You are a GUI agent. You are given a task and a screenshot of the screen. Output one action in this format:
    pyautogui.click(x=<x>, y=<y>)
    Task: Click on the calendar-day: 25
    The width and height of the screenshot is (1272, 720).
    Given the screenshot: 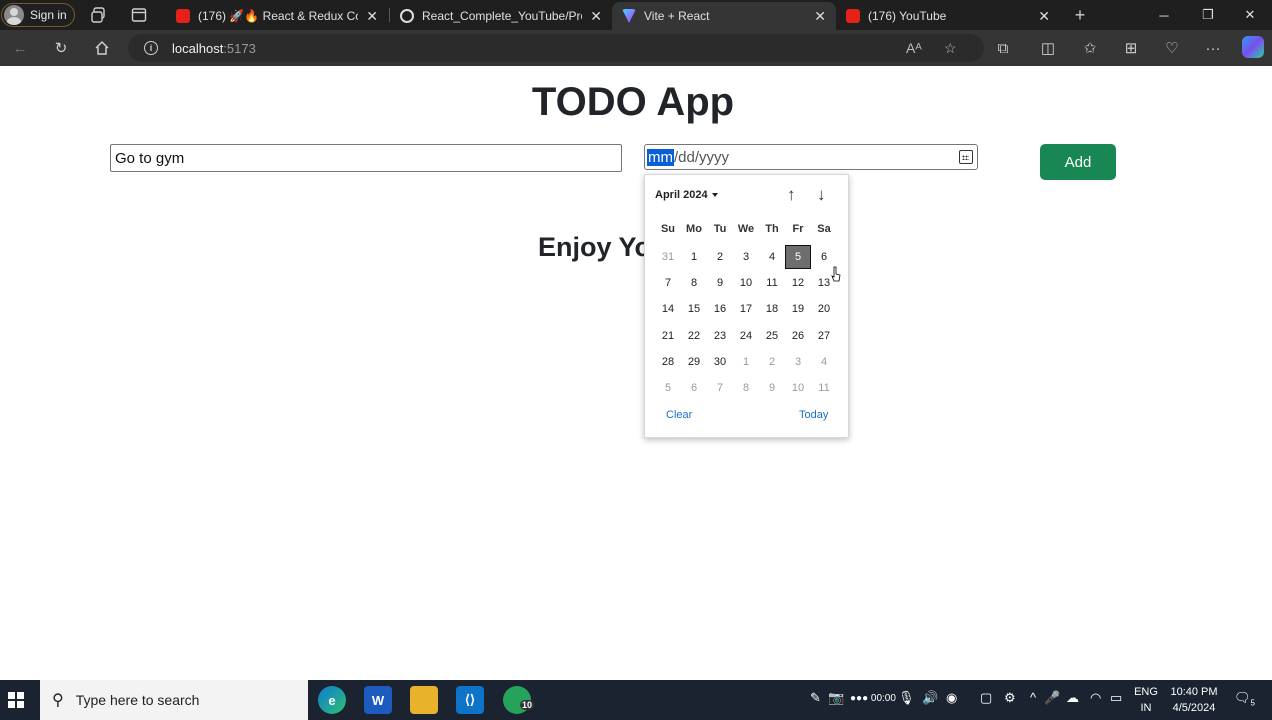 What is the action you would take?
    pyautogui.click(x=772, y=336)
    